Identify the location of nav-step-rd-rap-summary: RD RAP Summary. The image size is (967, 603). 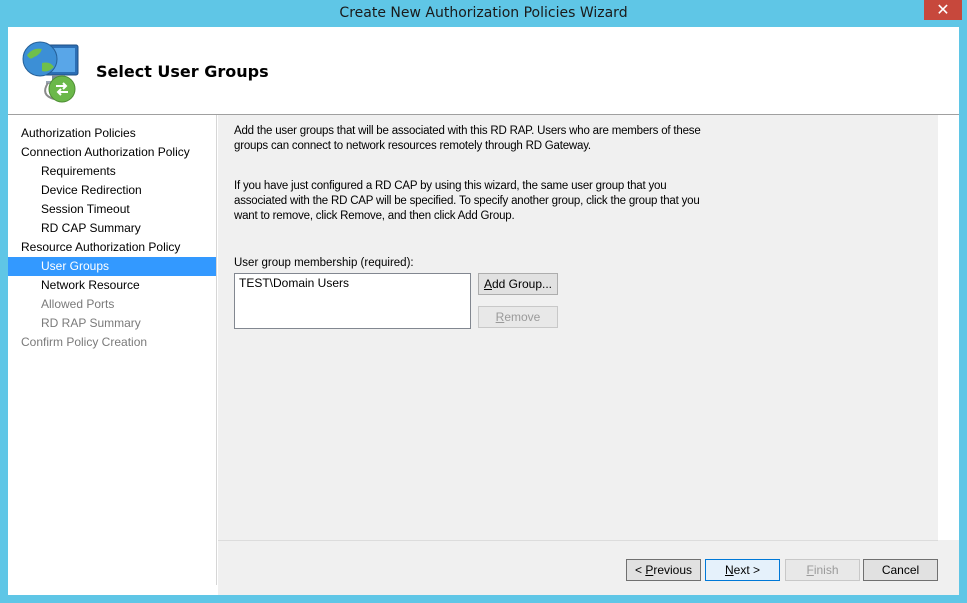
(91, 323).